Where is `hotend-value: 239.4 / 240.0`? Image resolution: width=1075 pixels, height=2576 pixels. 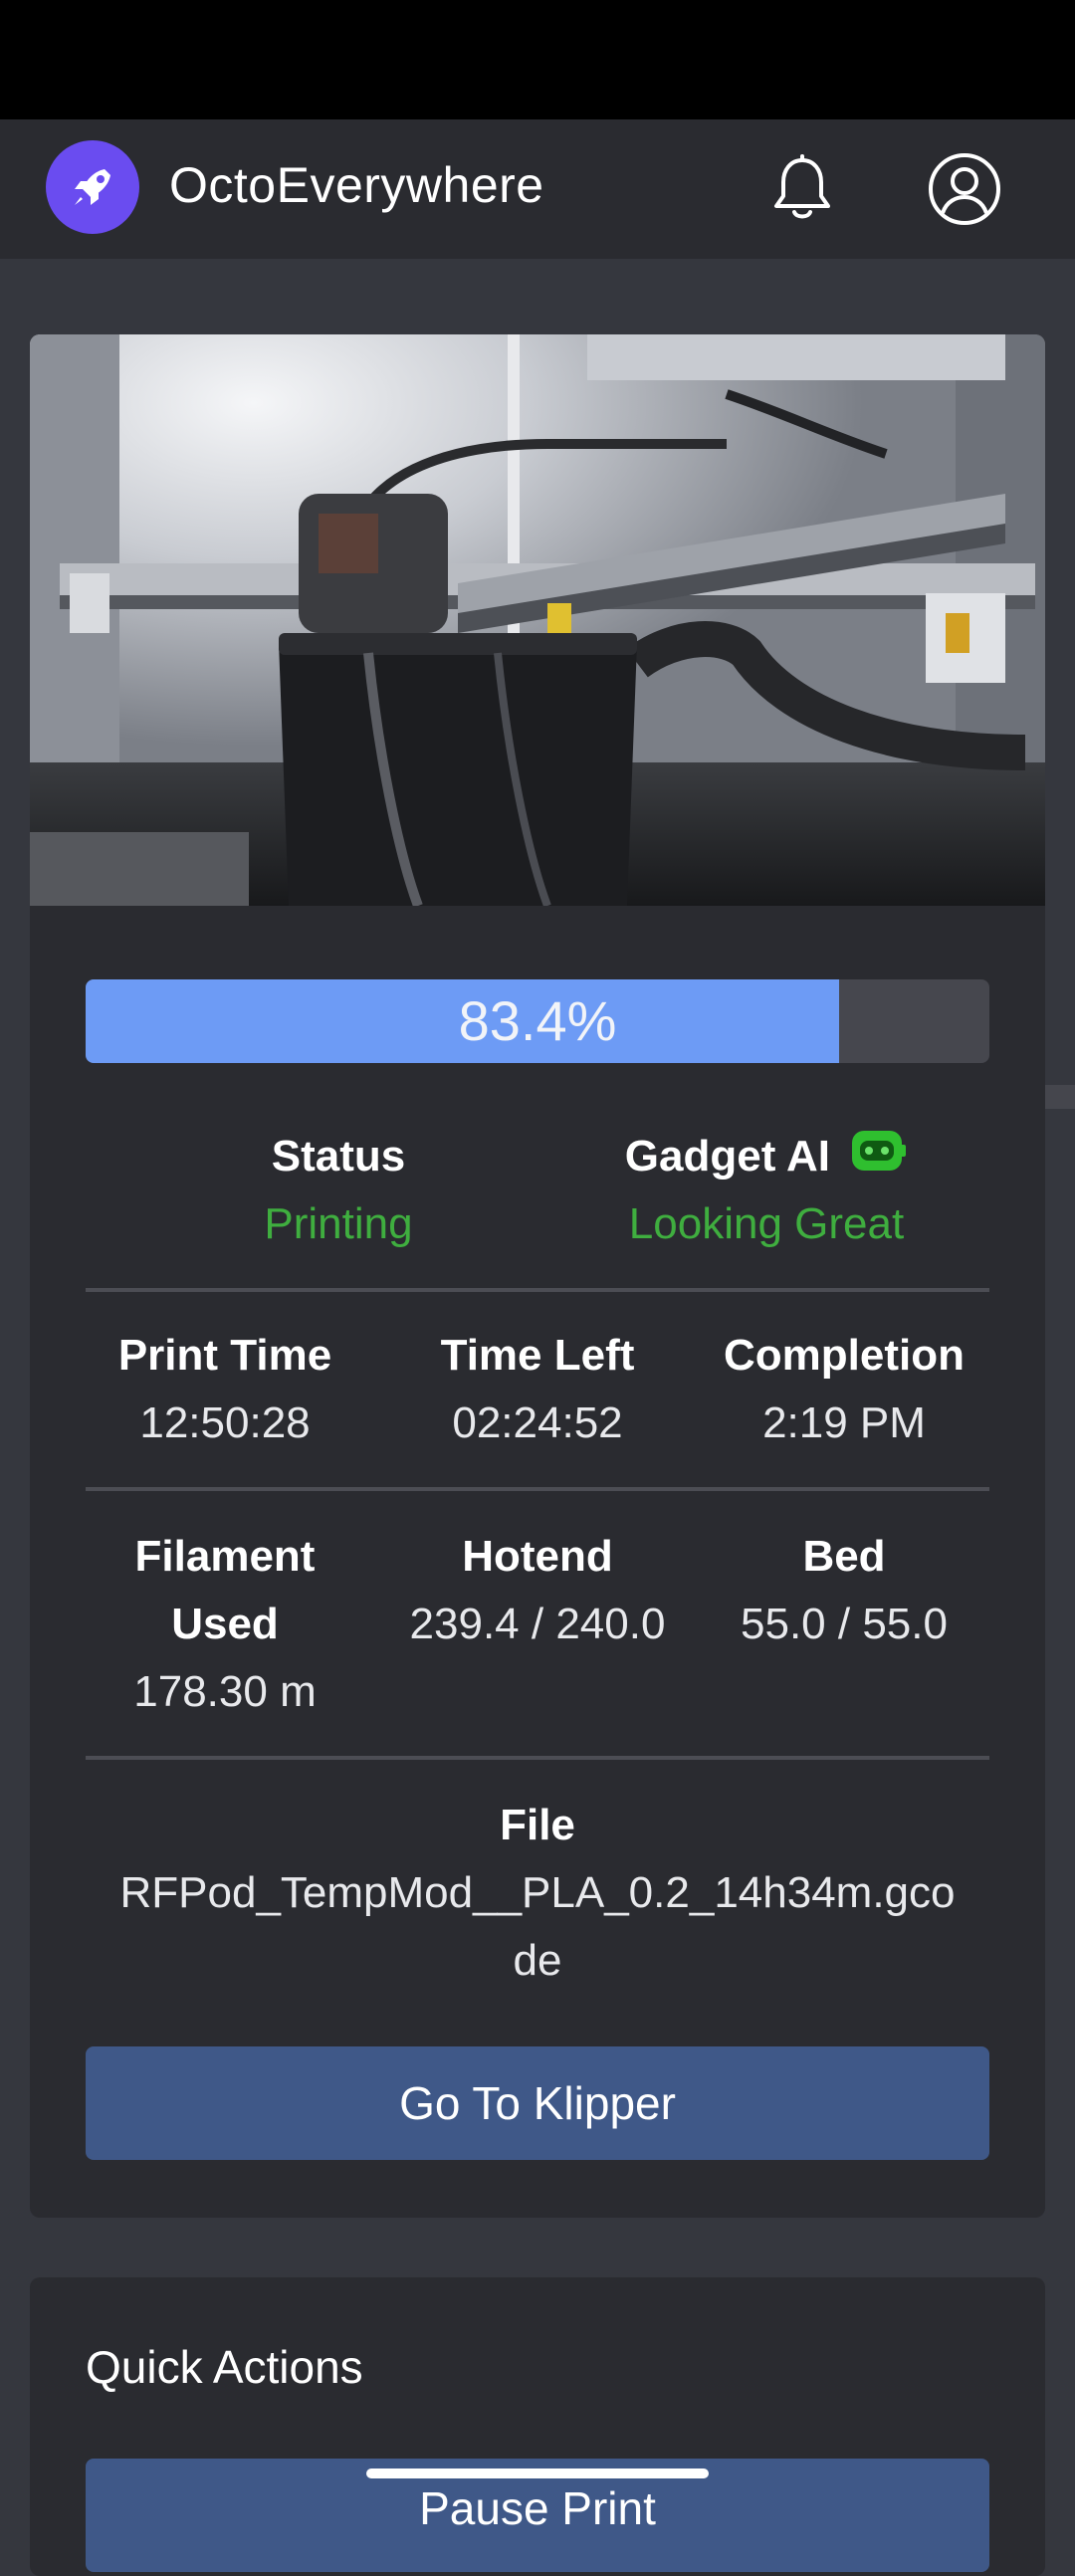
hotend-value: 239.4 / 240.0 is located at coordinates (537, 1624).